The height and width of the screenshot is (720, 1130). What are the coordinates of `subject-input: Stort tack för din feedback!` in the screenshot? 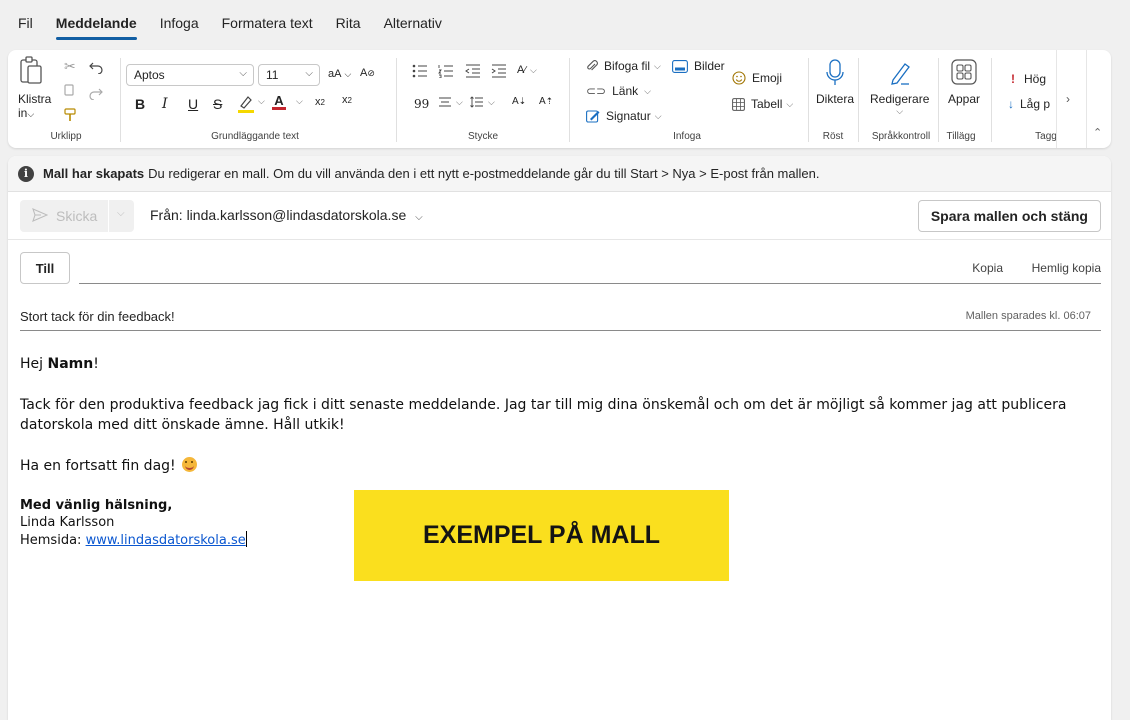 It's located at (97, 316).